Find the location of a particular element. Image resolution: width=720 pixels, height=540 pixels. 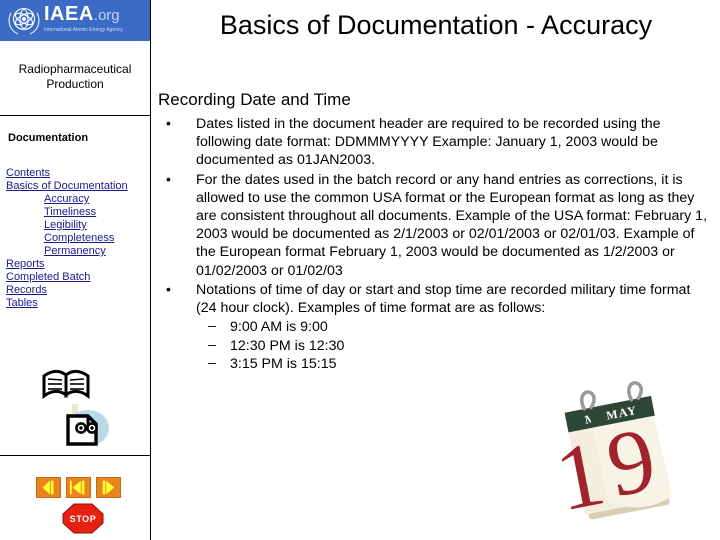

sidebar-item-completeness: Completeness is located at coordinates (75, 238).